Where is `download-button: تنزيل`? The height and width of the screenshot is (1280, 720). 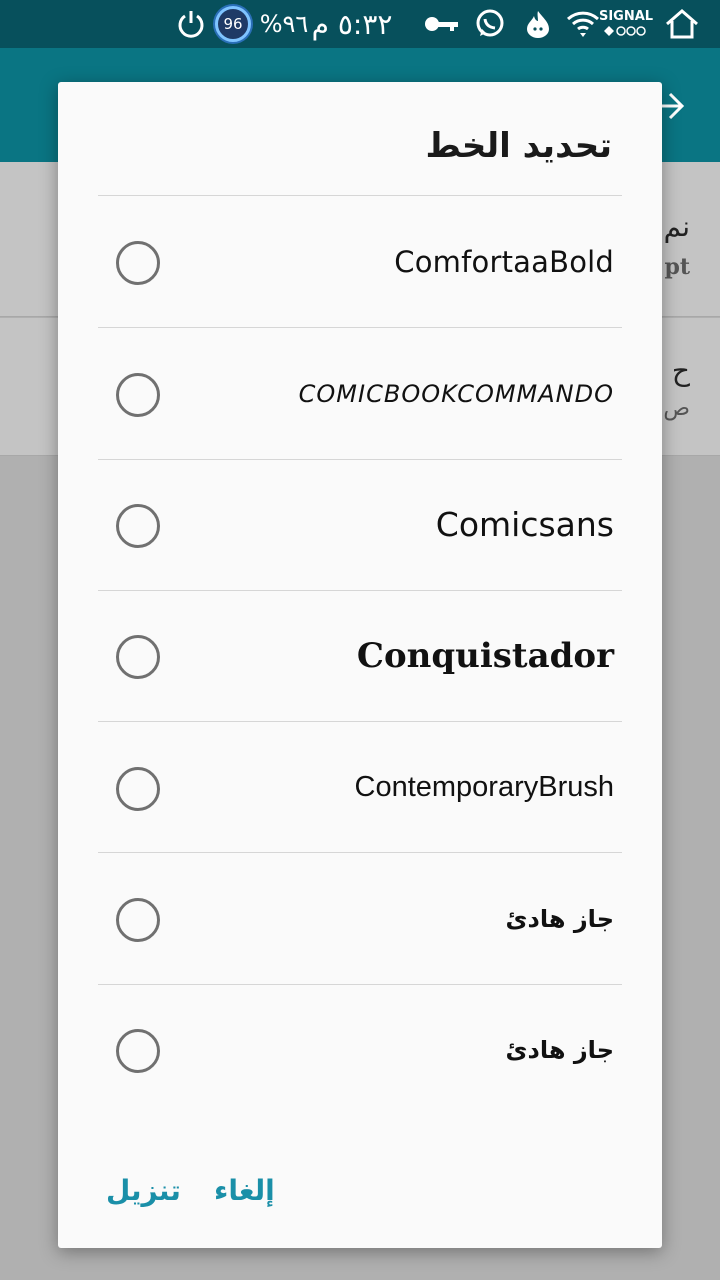 download-button: تنزيل is located at coordinates (143, 1190).